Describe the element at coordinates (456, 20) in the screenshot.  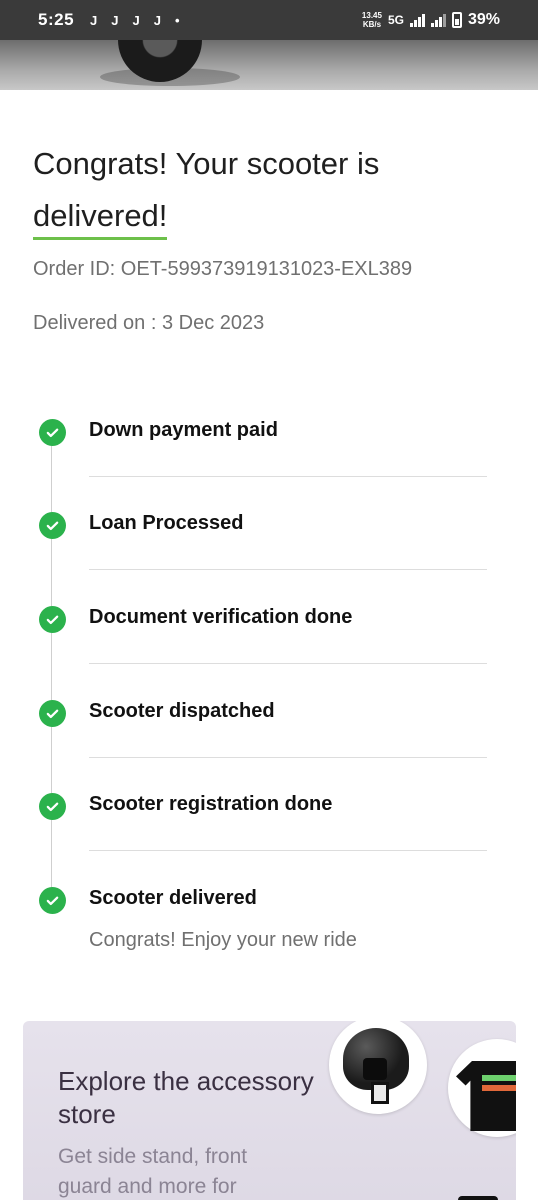
I see `battery-icon` at that location.